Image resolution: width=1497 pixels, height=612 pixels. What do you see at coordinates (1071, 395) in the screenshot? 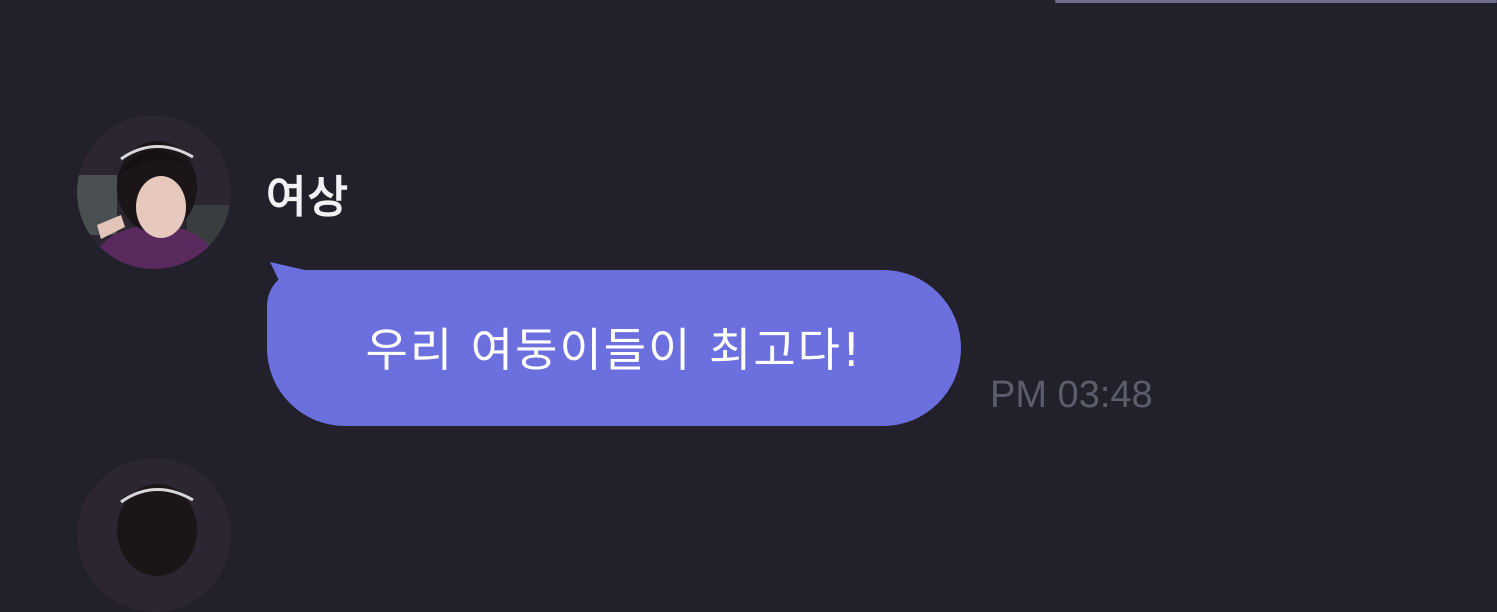
I see `message-timestamp: PM 03:48` at bounding box center [1071, 395].